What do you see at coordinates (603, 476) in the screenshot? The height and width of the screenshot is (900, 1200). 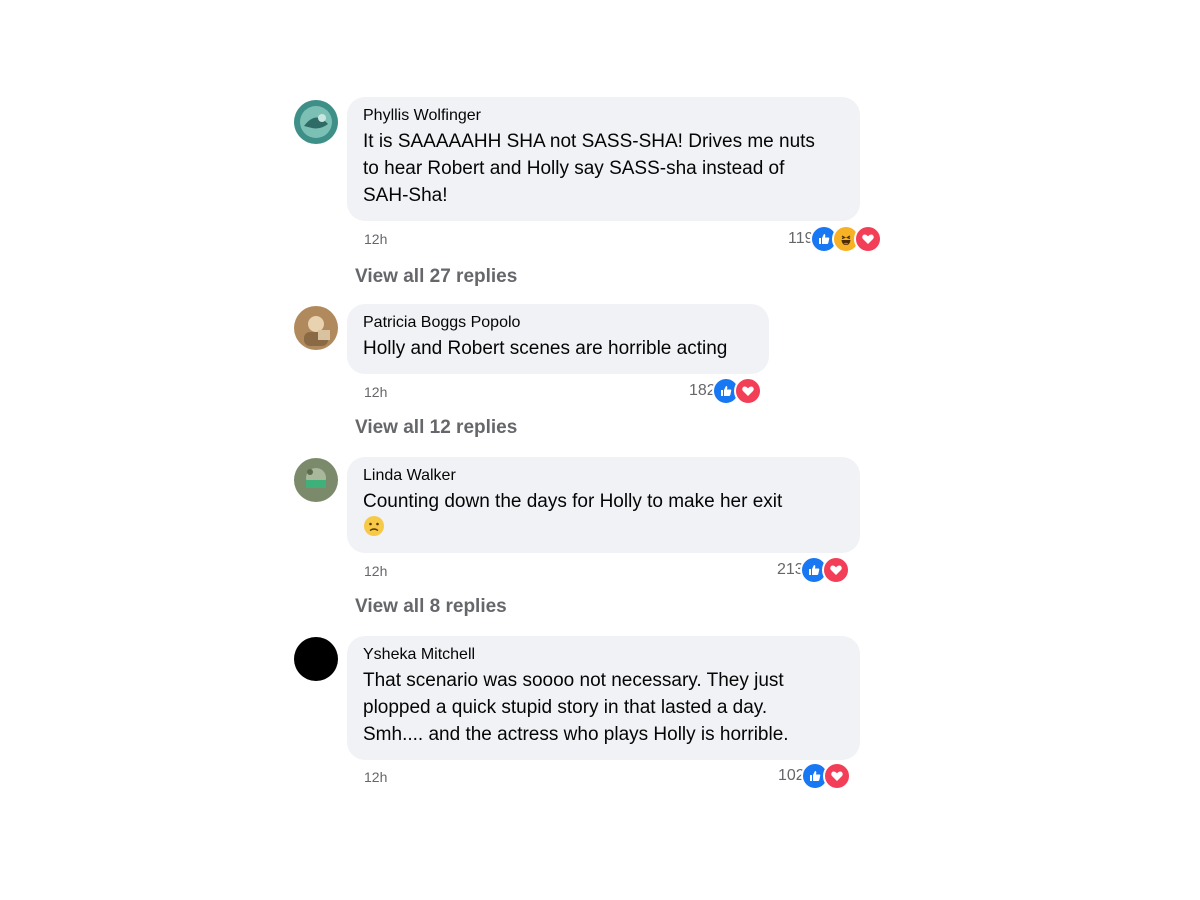 I see `comment-author: Linda Walker` at bounding box center [603, 476].